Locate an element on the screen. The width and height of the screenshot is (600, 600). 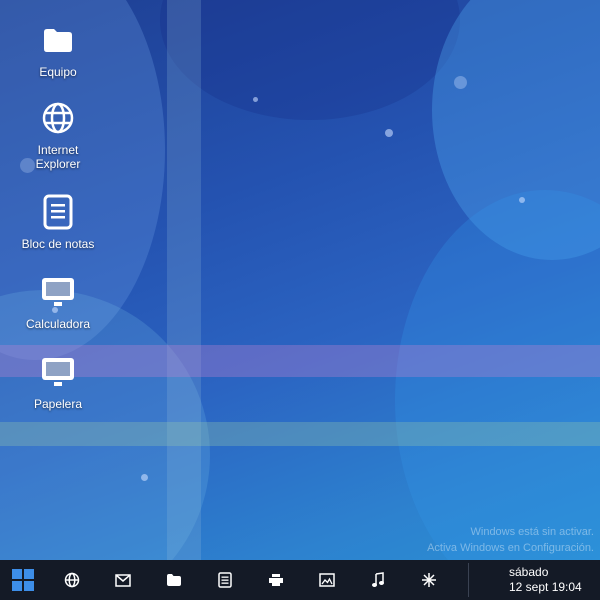
start-button is located at coordinates (23, 580).